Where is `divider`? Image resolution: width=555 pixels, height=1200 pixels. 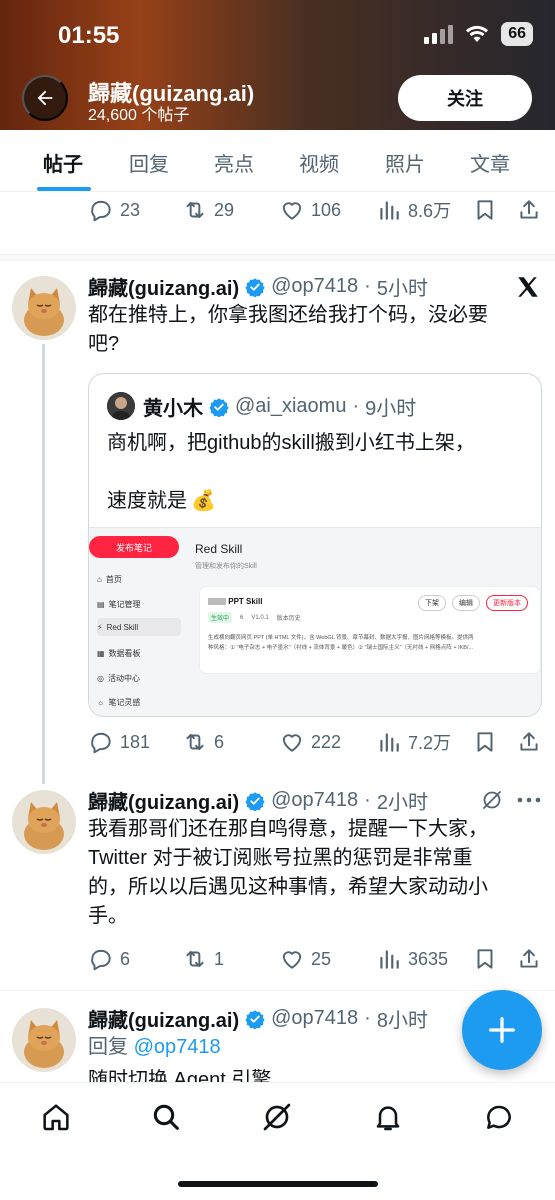
divider is located at coordinates (277, 990).